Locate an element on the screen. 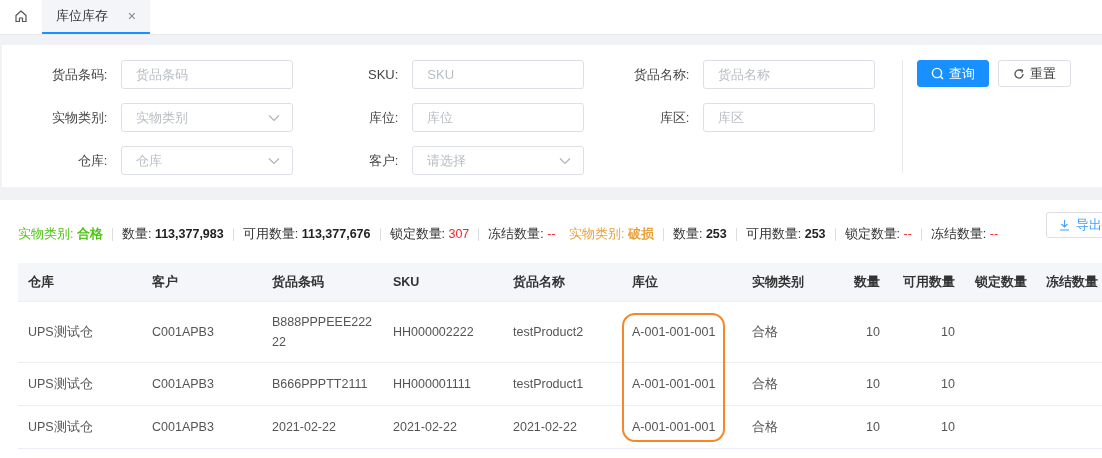 The height and width of the screenshot is (458, 1102). field-label: 货品条码: is located at coordinates (79, 74).